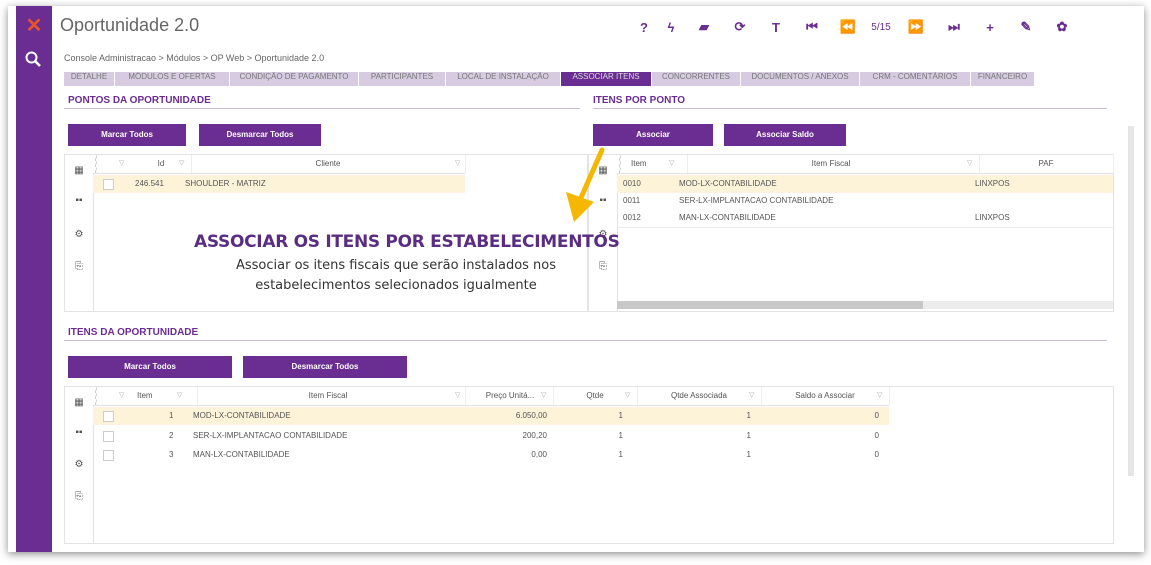 The width and height of the screenshot is (1151, 565). What do you see at coordinates (241, 454) in the screenshot?
I see `cell-item-fiscal: MAN-LX-CONTABILIDADE` at bounding box center [241, 454].